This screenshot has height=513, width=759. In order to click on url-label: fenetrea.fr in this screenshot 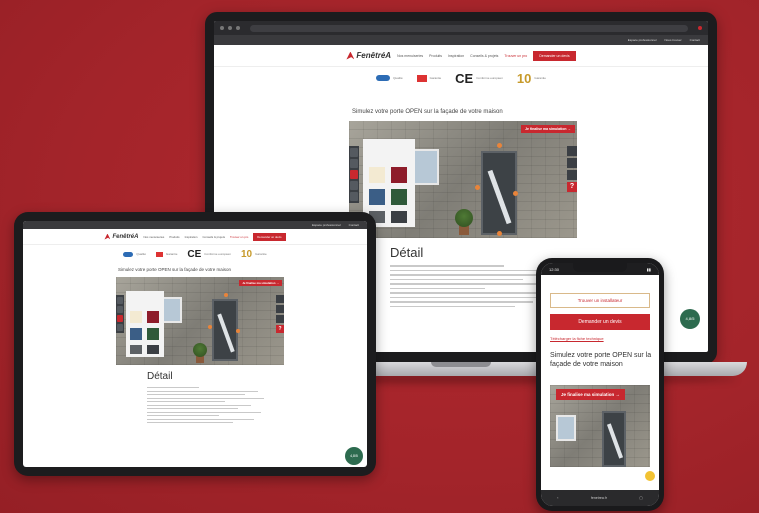, I will do `click(599, 498)`.